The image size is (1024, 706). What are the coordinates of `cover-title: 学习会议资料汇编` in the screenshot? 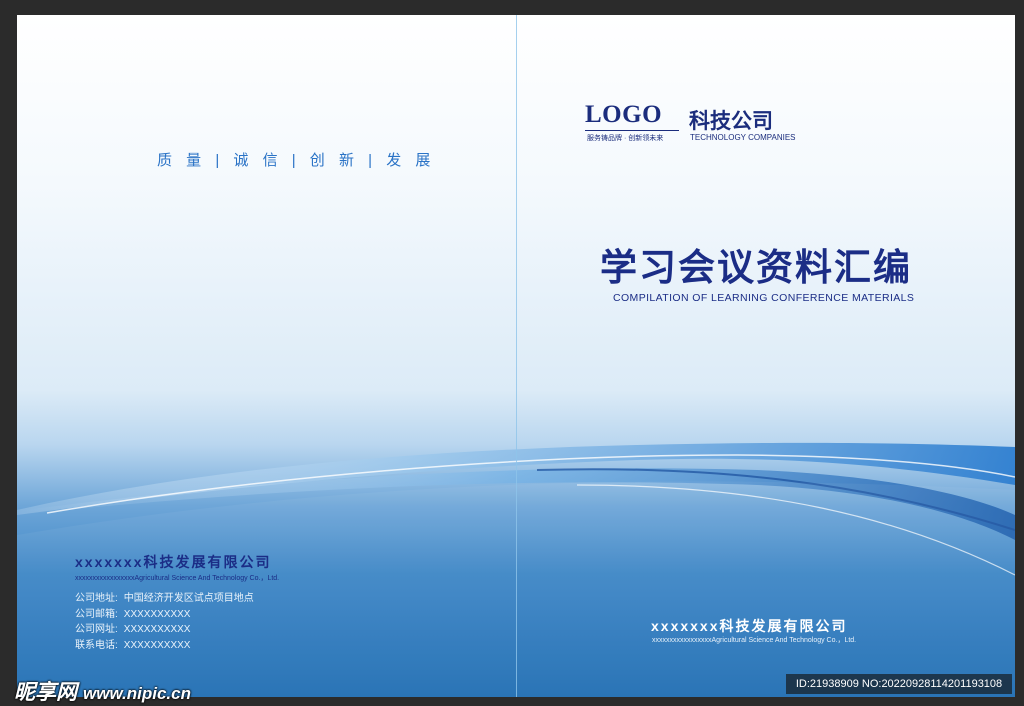 It's located at (756, 267).